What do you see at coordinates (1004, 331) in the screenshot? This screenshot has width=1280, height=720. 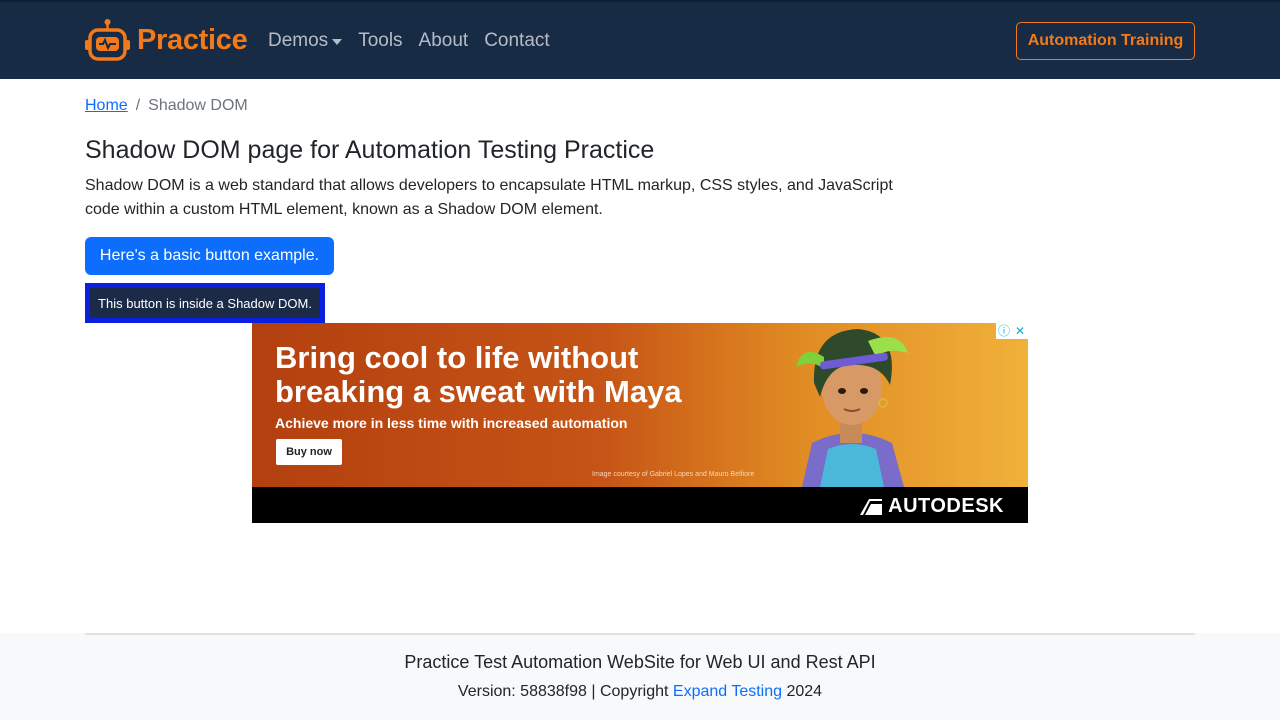 I see `ad-info-icon: ⓘ` at bounding box center [1004, 331].